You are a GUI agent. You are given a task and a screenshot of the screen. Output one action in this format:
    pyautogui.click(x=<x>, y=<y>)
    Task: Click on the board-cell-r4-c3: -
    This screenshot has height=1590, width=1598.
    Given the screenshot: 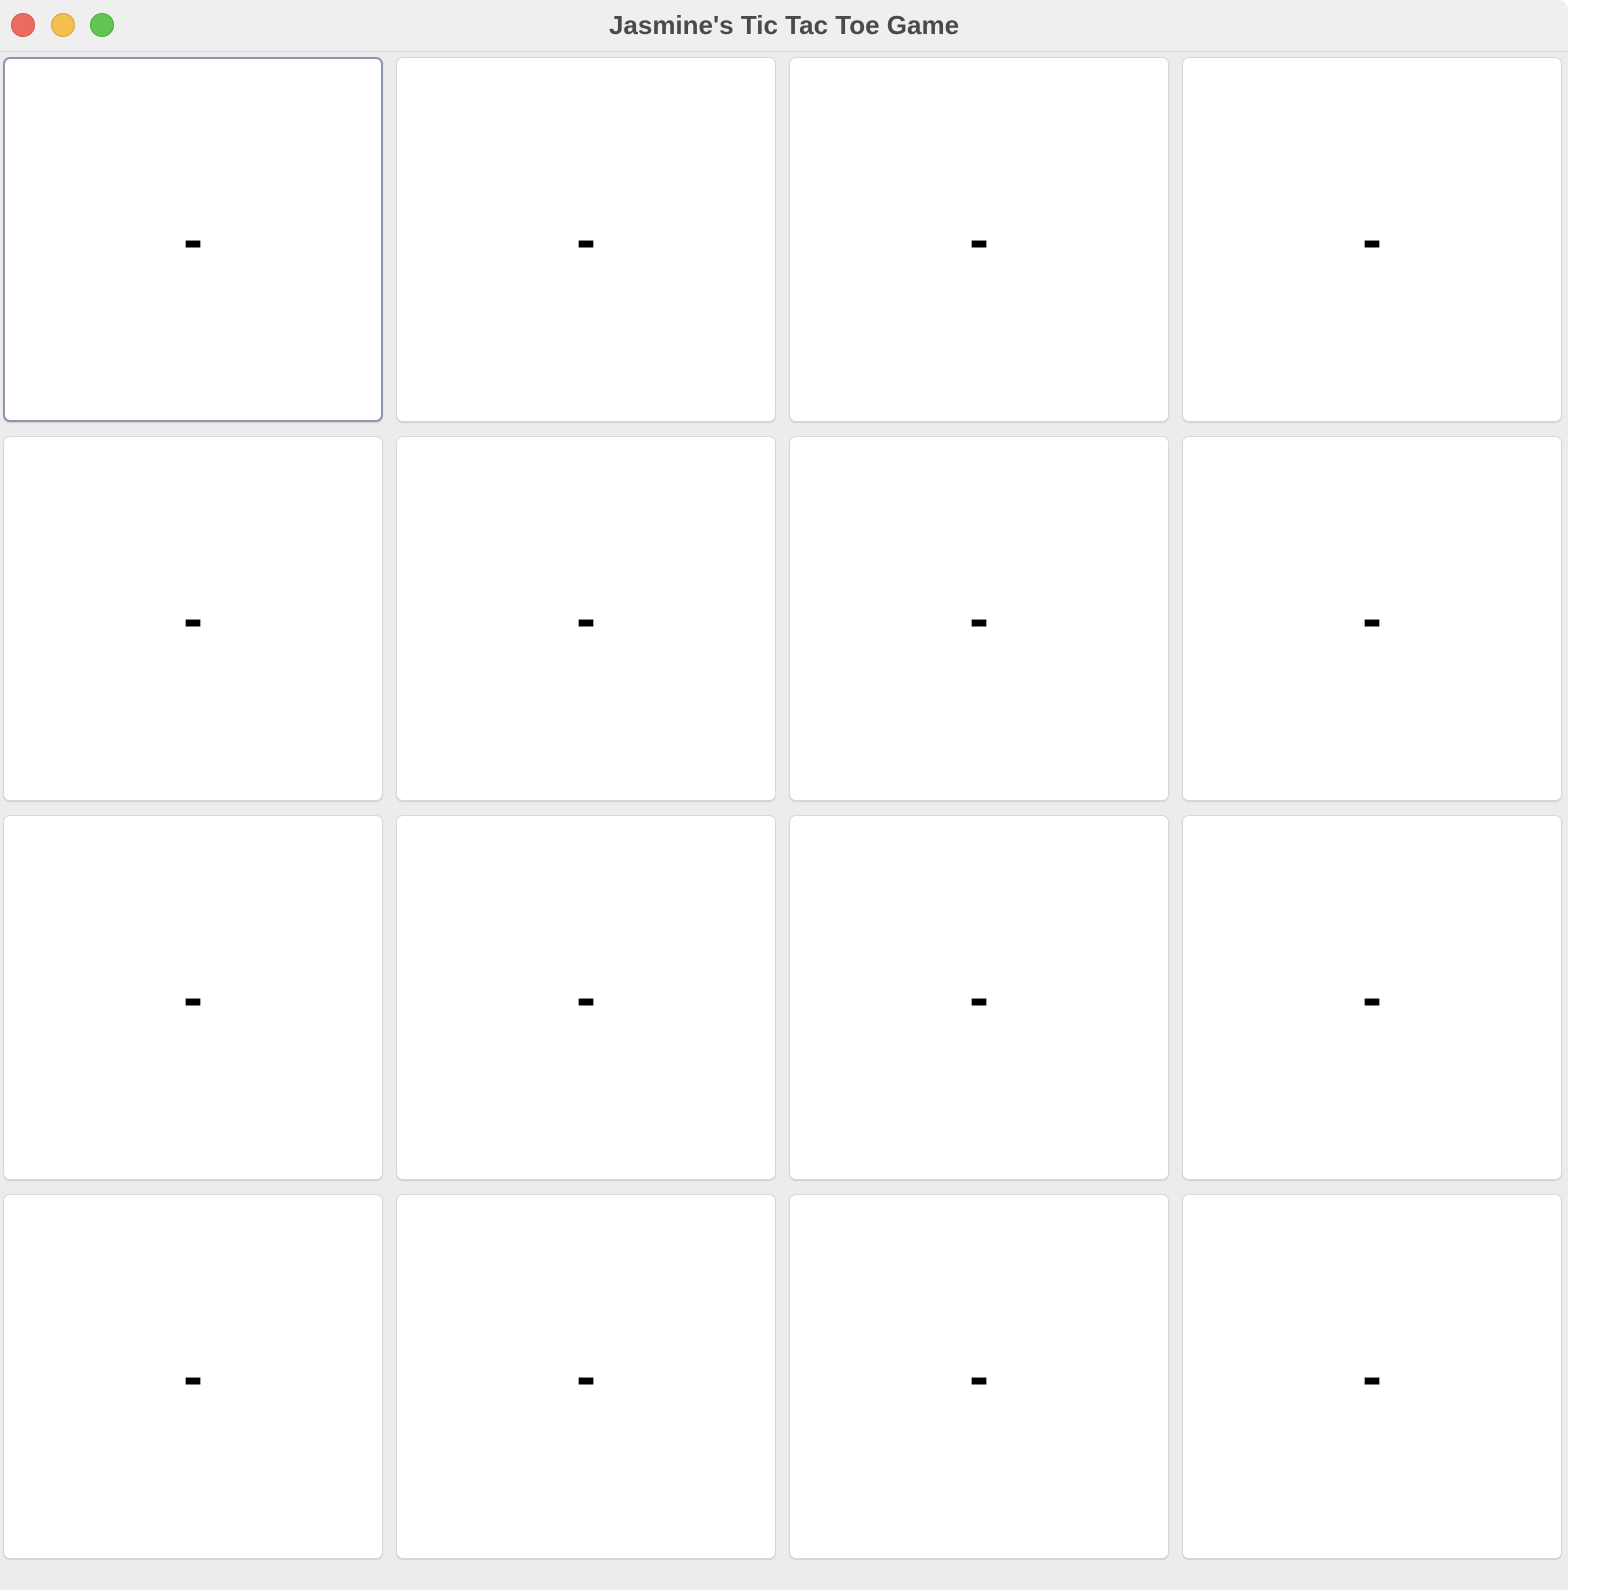 What is the action you would take?
    pyautogui.click(x=979, y=1376)
    